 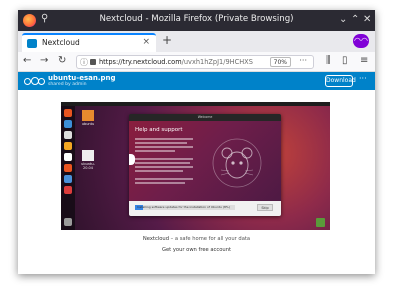 I want to click on desktop-icon-label: ubuntu-20.04, so click(x=88, y=166).